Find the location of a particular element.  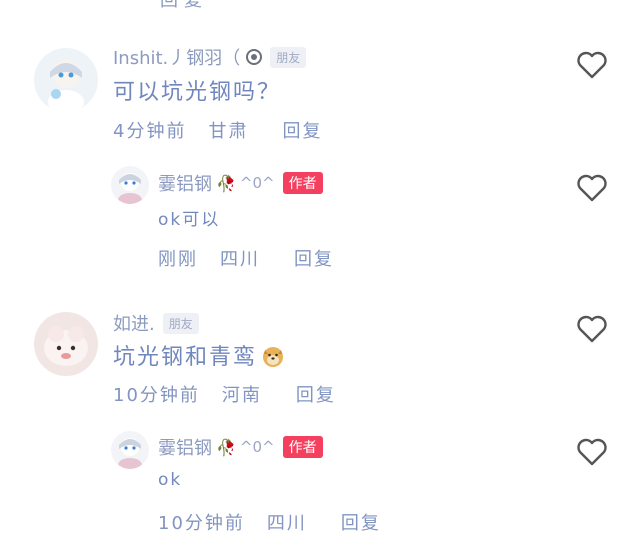

comment-username: Inshit.丿钢羽（ is located at coordinates (176, 57).